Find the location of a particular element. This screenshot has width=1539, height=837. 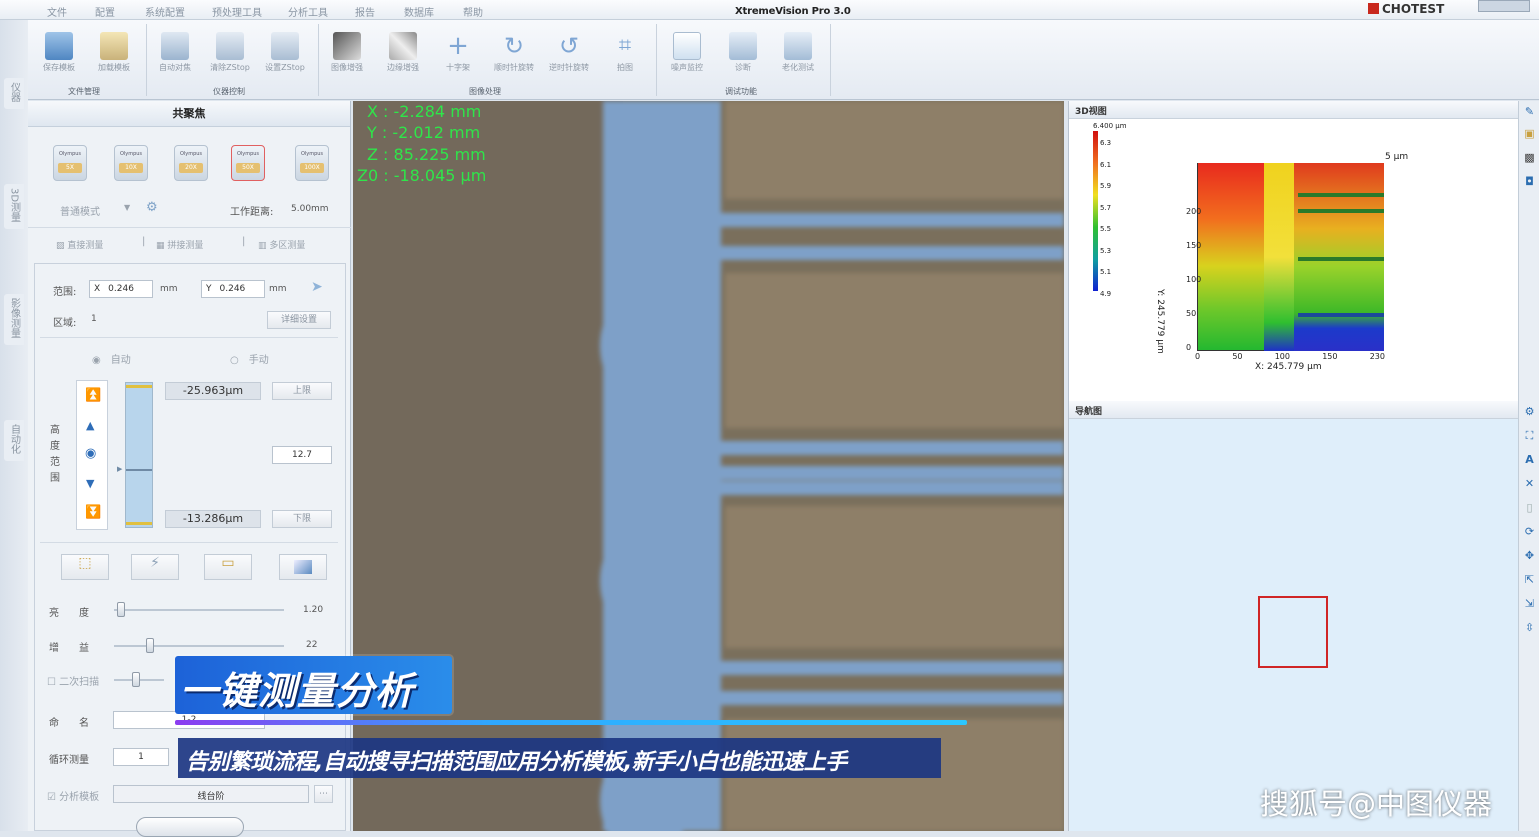

upper-limit-button: 上限 is located at coordinates (302, 391).